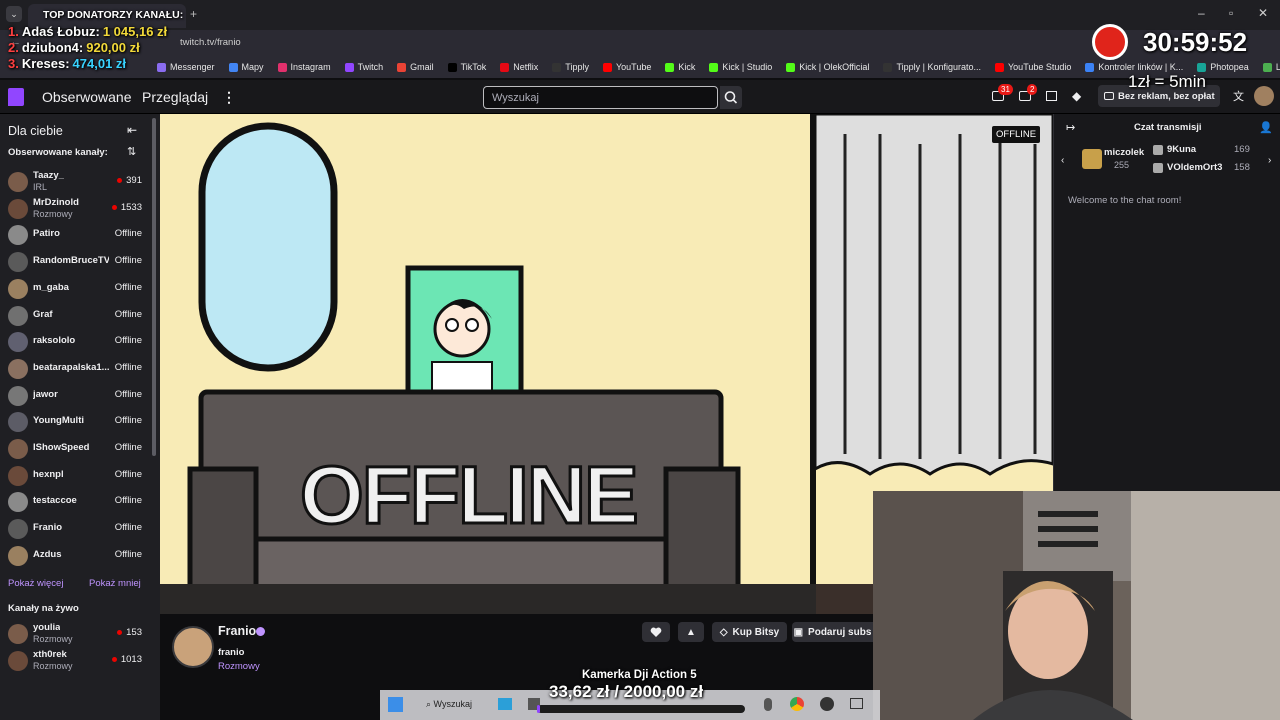 This screenshot has height=720, width=1280. I want to click on sidebar-channel-item: MrDzinold Rozmowy 1533, so click(75, 209).